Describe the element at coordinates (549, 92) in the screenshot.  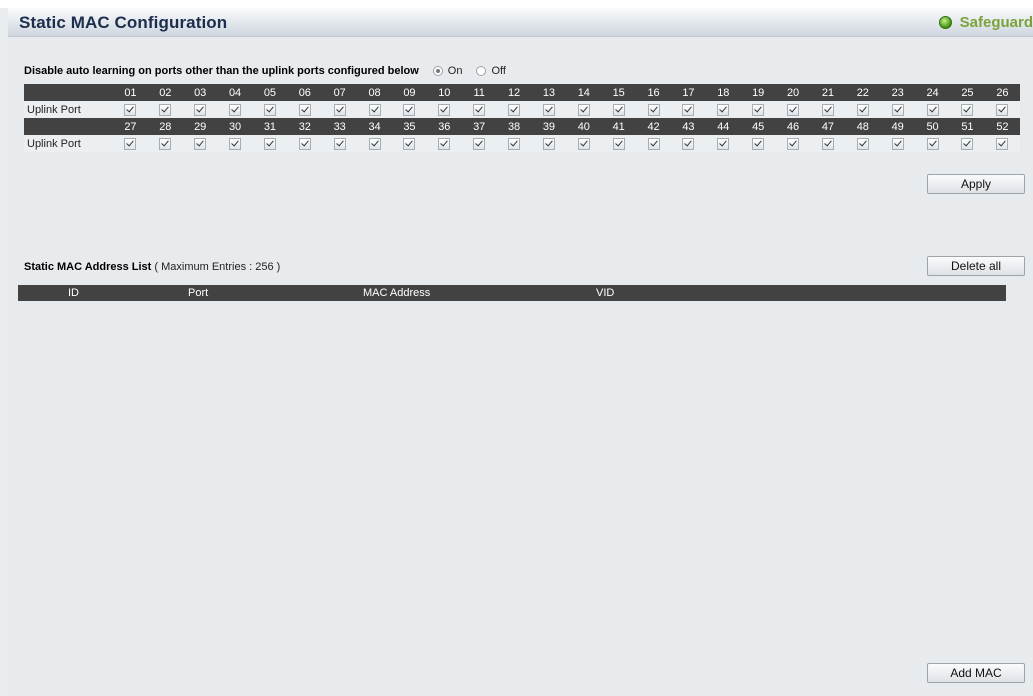
I see `port-number: 13` at that location.